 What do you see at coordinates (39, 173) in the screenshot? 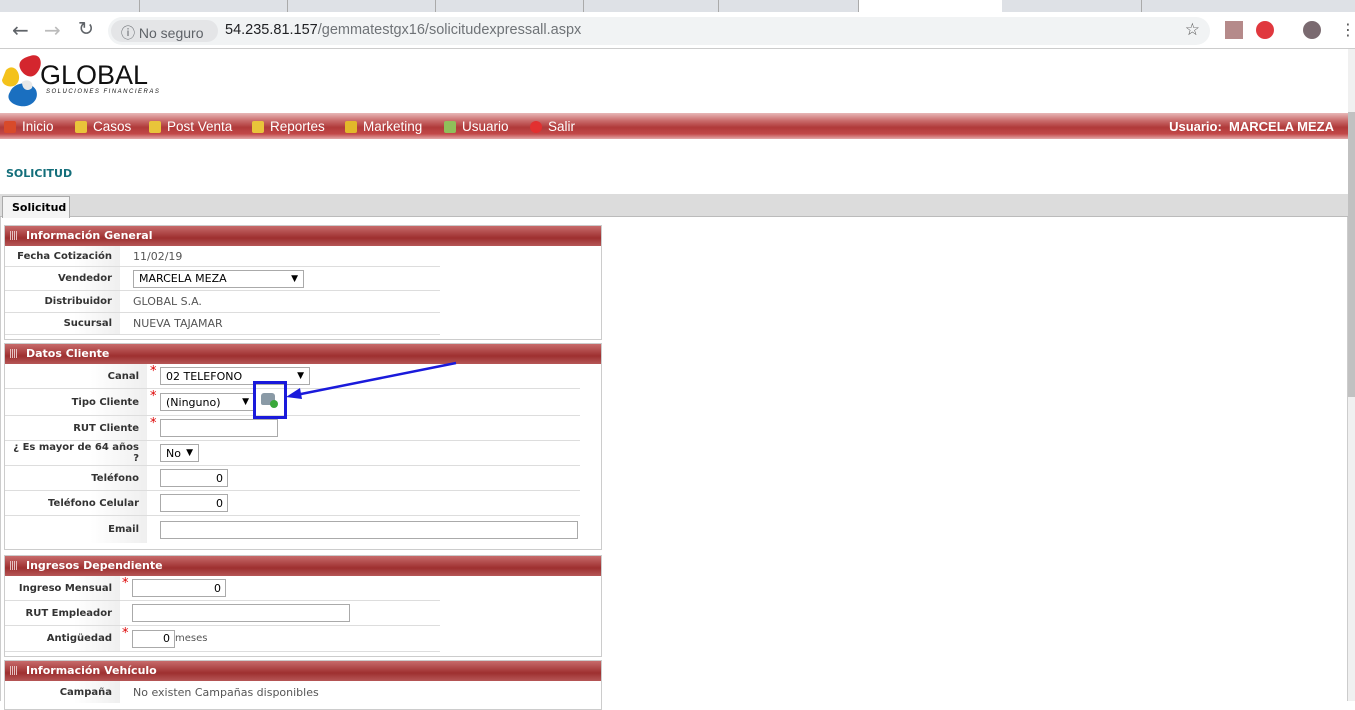
I see `page-title: SOLICITUD` at bounding box center [39, 173].